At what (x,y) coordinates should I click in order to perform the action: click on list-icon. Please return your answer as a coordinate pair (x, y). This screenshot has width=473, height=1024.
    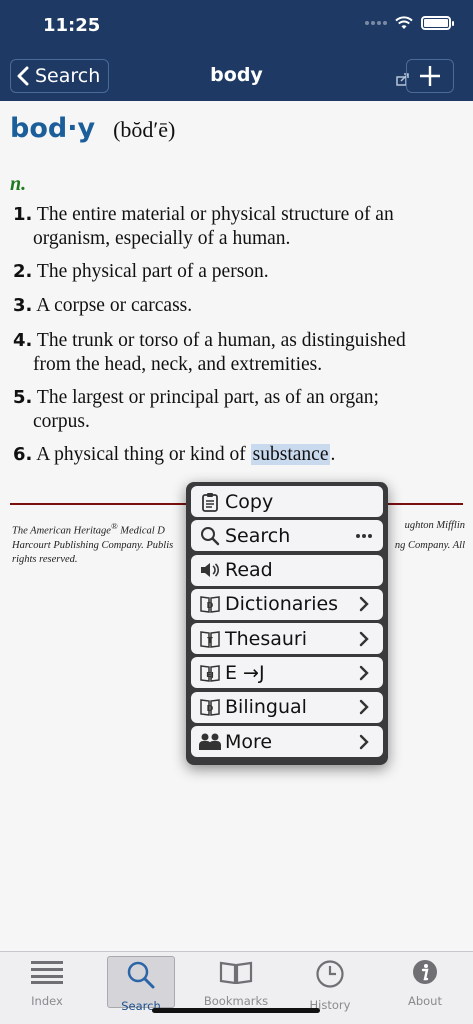
    Looking at the image, I should click on (47, 972).